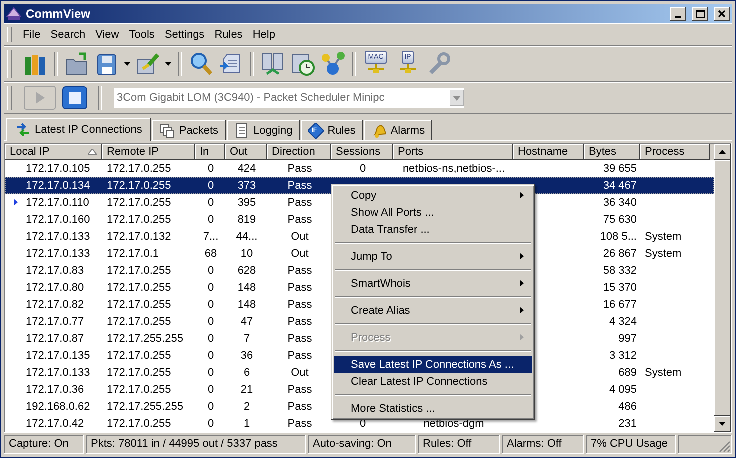 The height and width of the screenshot is (458, 736). I want to click on table-cell-text: 172.17.0.36, so click(56, 390).